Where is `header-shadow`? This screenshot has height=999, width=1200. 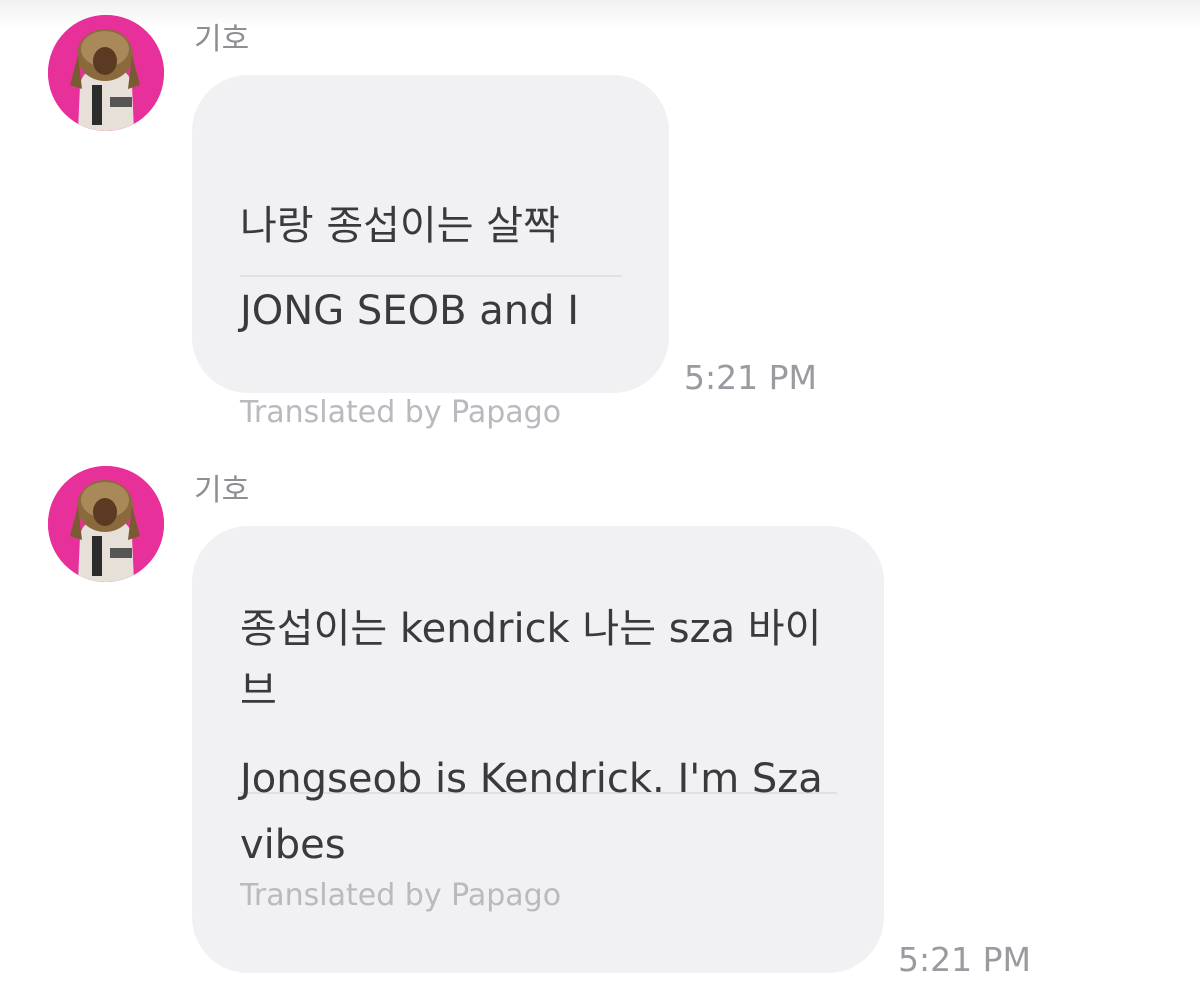
header-shadow is located at coordinates (600, 14).